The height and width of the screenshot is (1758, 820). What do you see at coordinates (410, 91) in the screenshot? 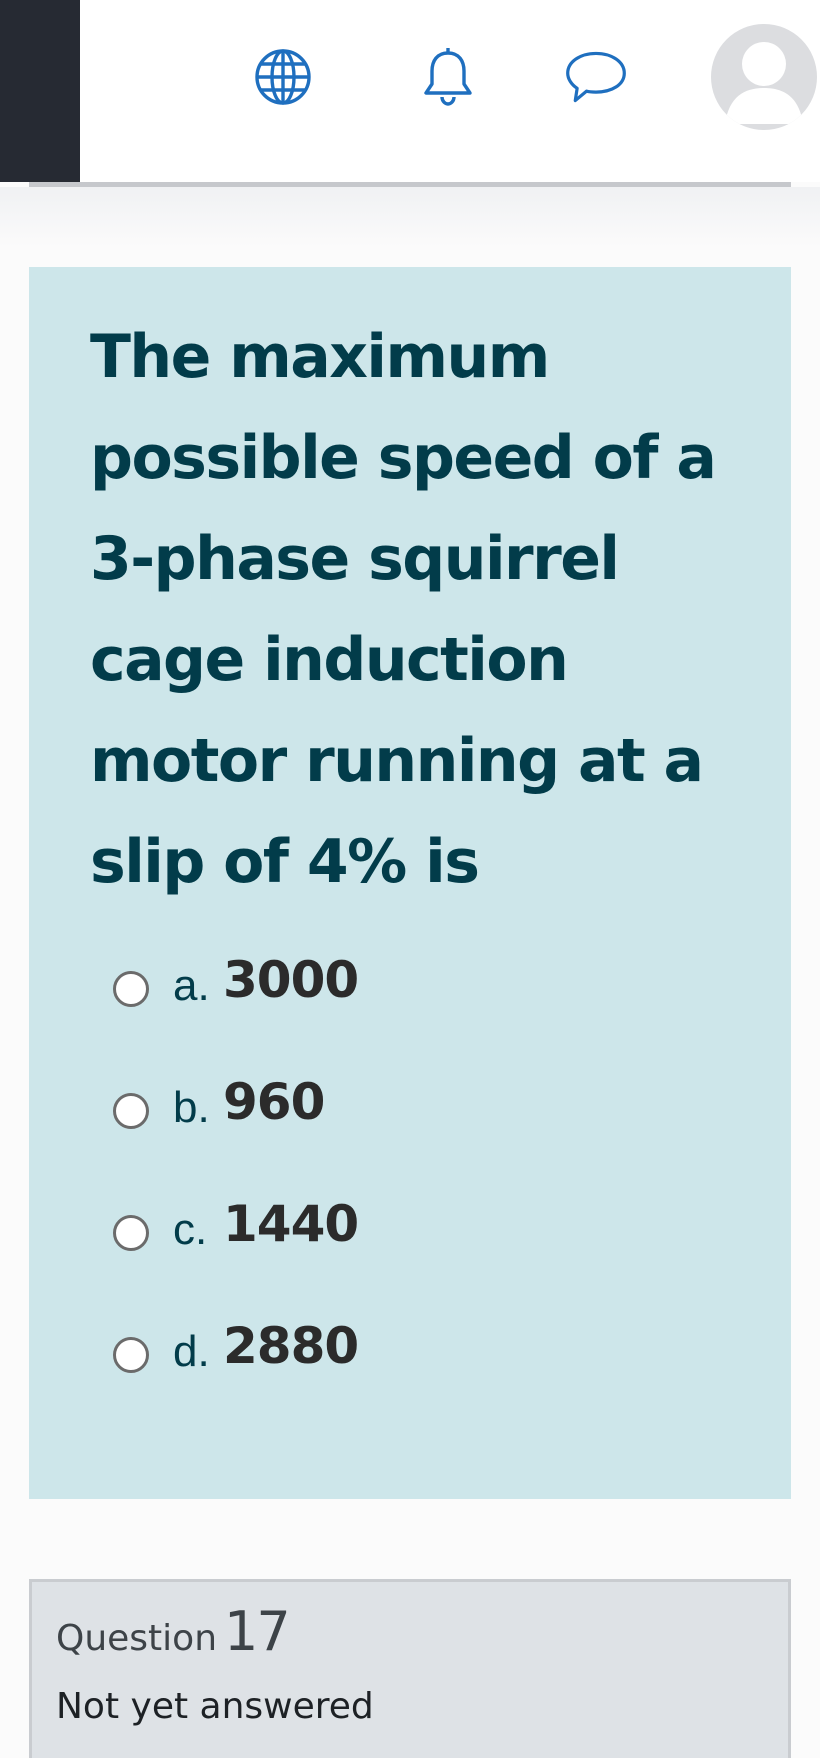
I see `top-navbar` at bounding box center [410, 91].